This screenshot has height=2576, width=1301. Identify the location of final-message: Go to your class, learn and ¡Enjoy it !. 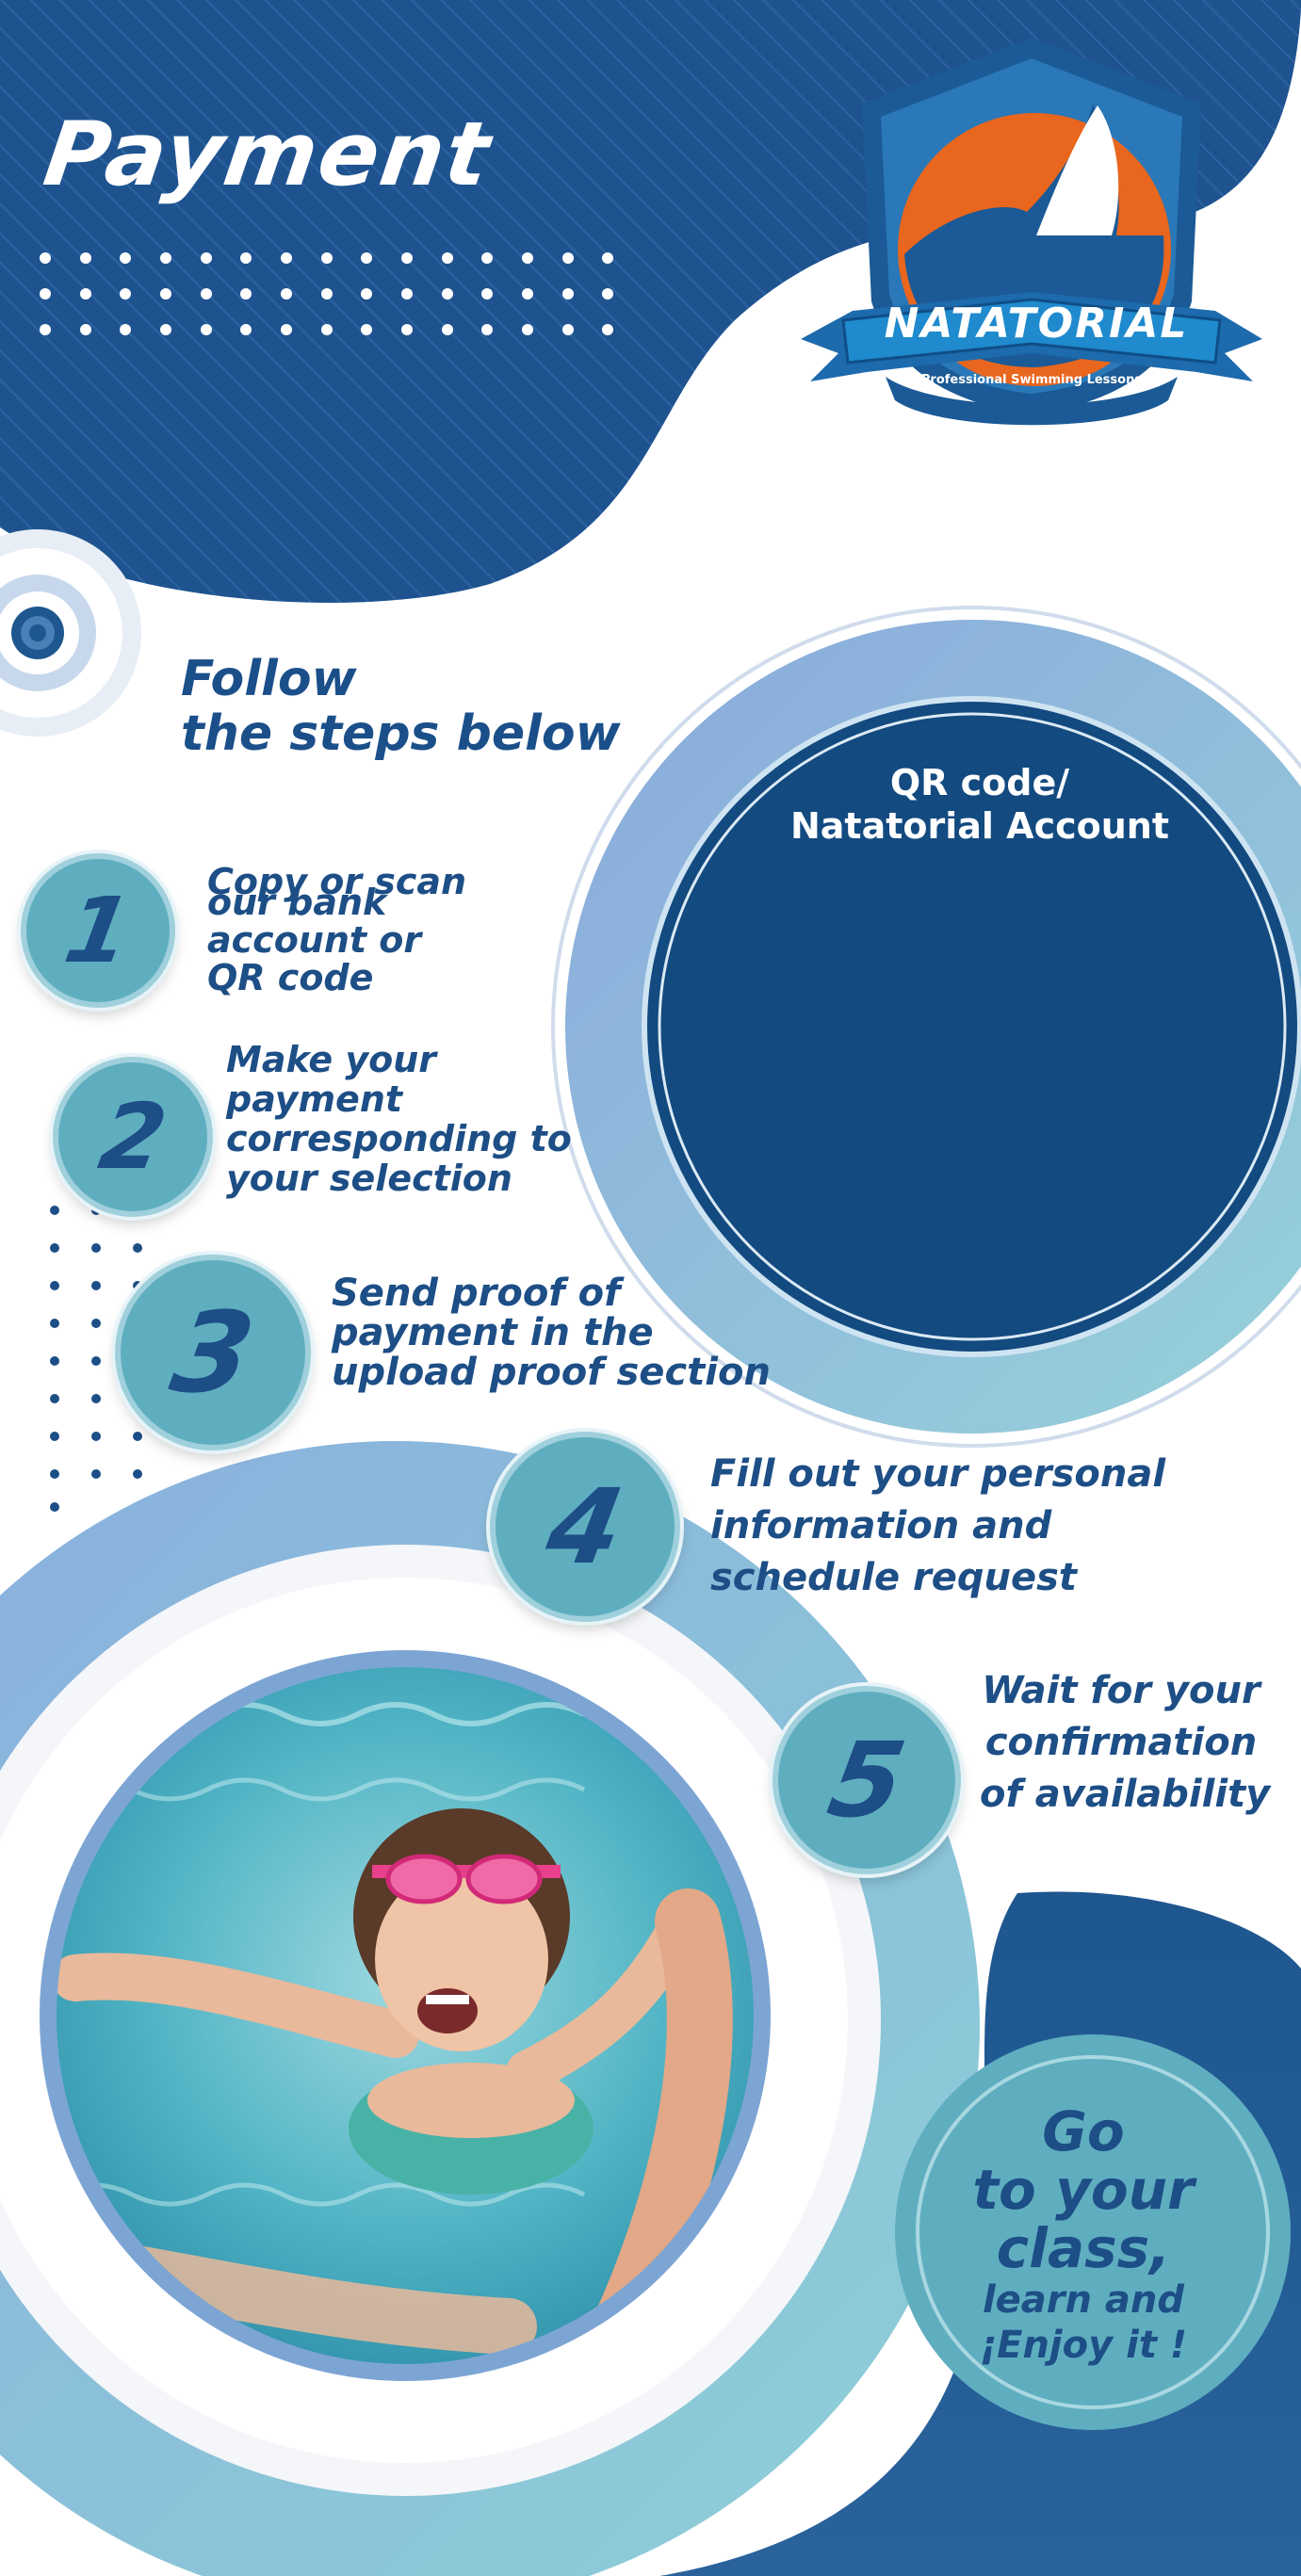
(1083, 2235).